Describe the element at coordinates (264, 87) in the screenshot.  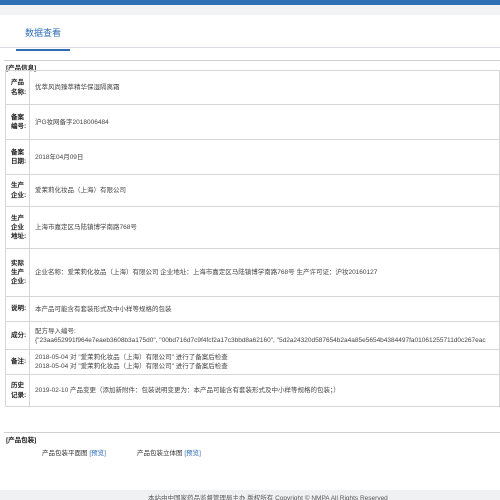
I see `row-value: 优萃风尚臻萃精华保湿隔离霜` at that location.